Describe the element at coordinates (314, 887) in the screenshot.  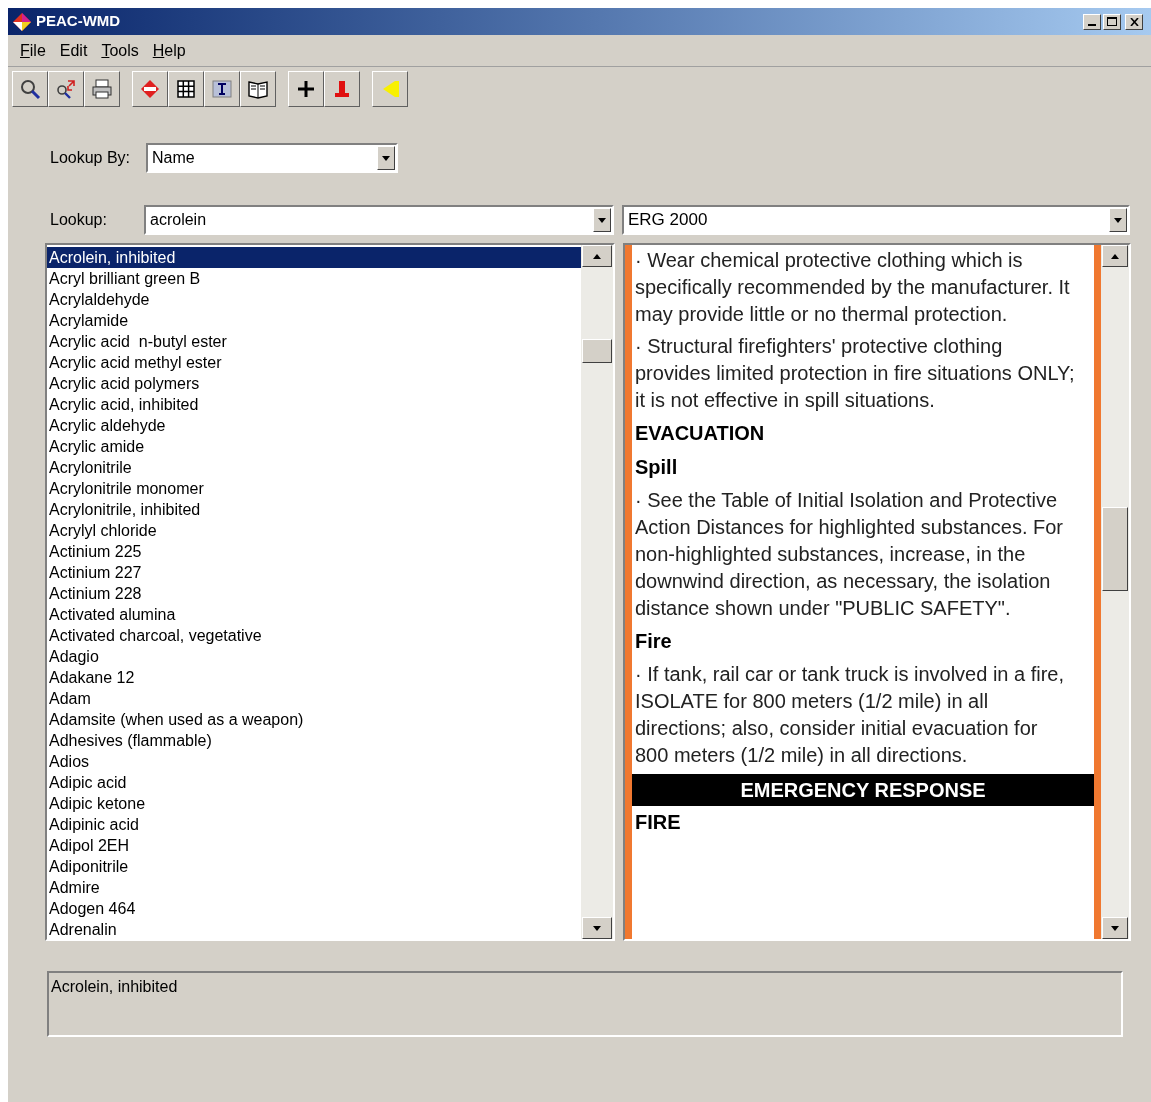
I see `list-item: Admire` at that location.